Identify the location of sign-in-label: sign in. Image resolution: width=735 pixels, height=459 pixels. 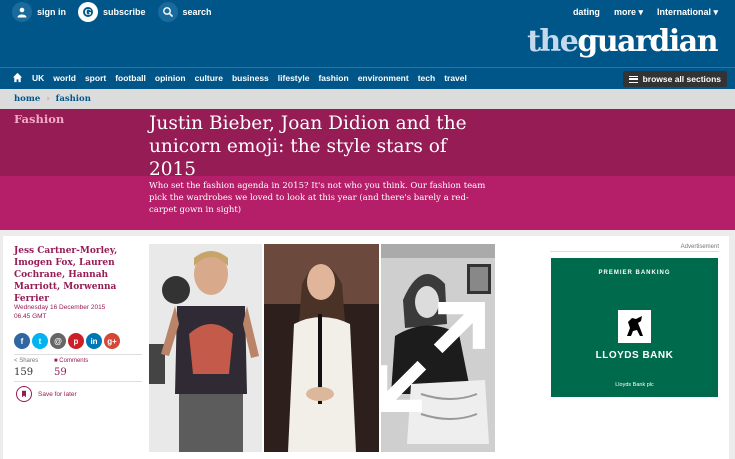
(51, 12).